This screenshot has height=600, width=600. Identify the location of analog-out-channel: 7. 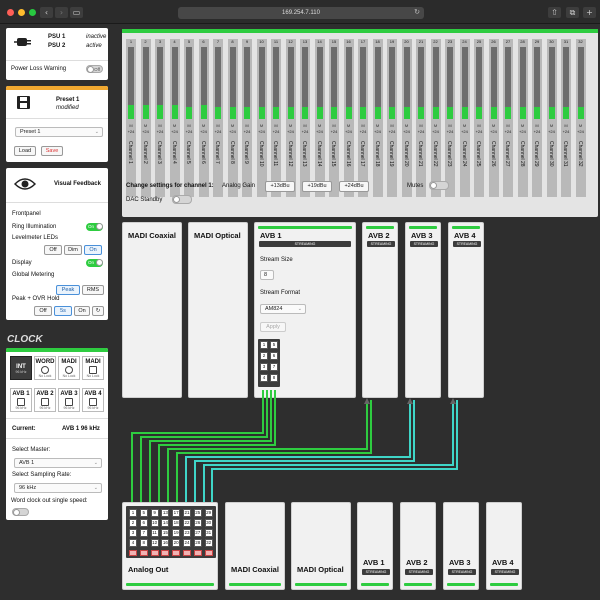
(143, 533).